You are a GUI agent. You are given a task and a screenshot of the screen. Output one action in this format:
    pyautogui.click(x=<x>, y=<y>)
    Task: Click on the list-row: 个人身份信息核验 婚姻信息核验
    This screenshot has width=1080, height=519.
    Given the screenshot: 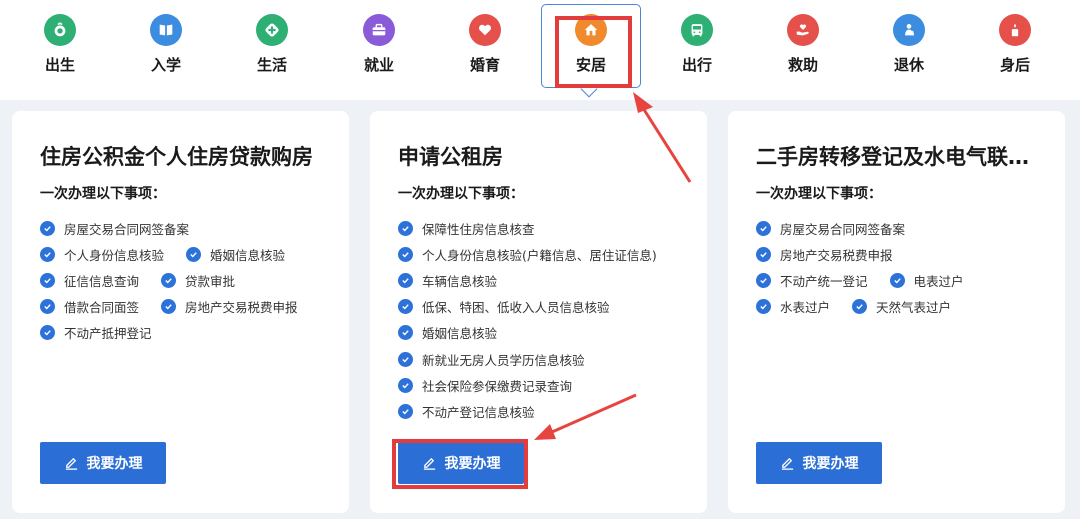 What is the action you would take?
    pyautogui.click(x=189, y=254)
    